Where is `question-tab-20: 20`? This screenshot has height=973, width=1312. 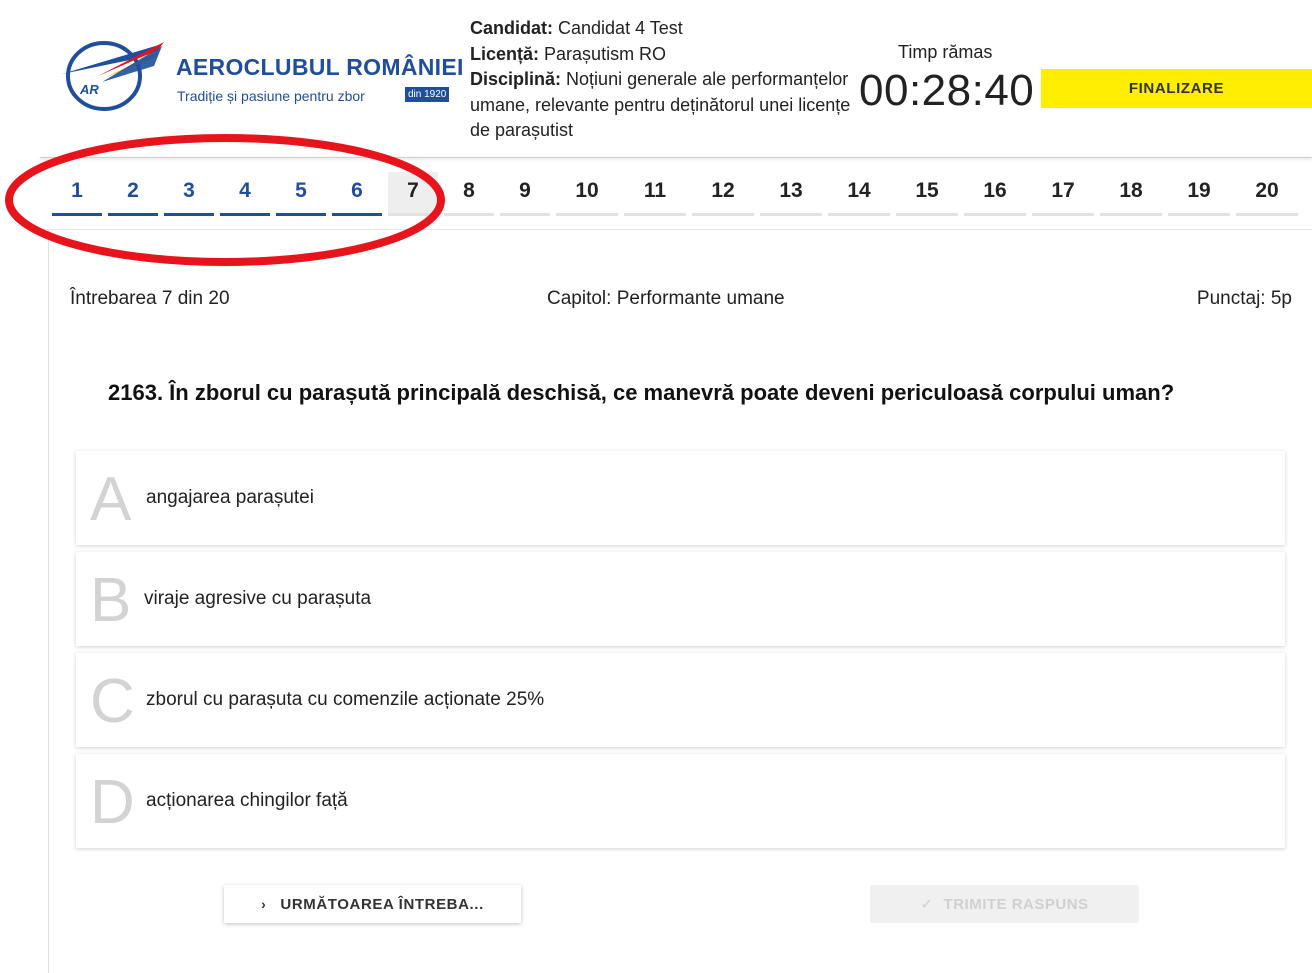
question-tab-20: 20 is located at coordinates (1267, 194).